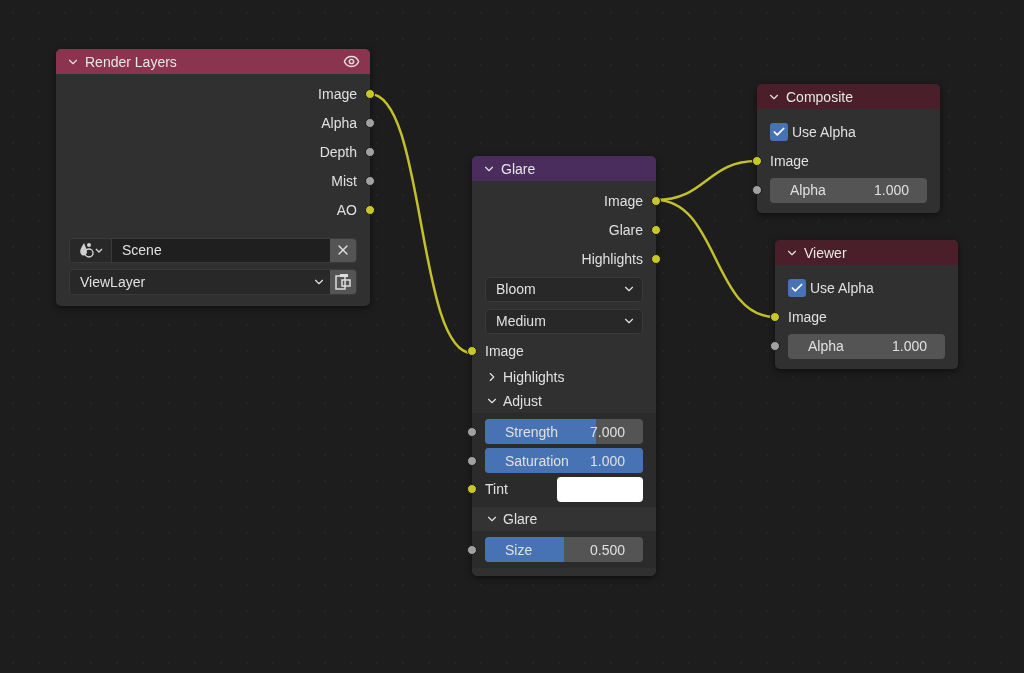 The height and width of the screenshot is (673, 1024). I want to click on scene-icon, so click(90, 250).